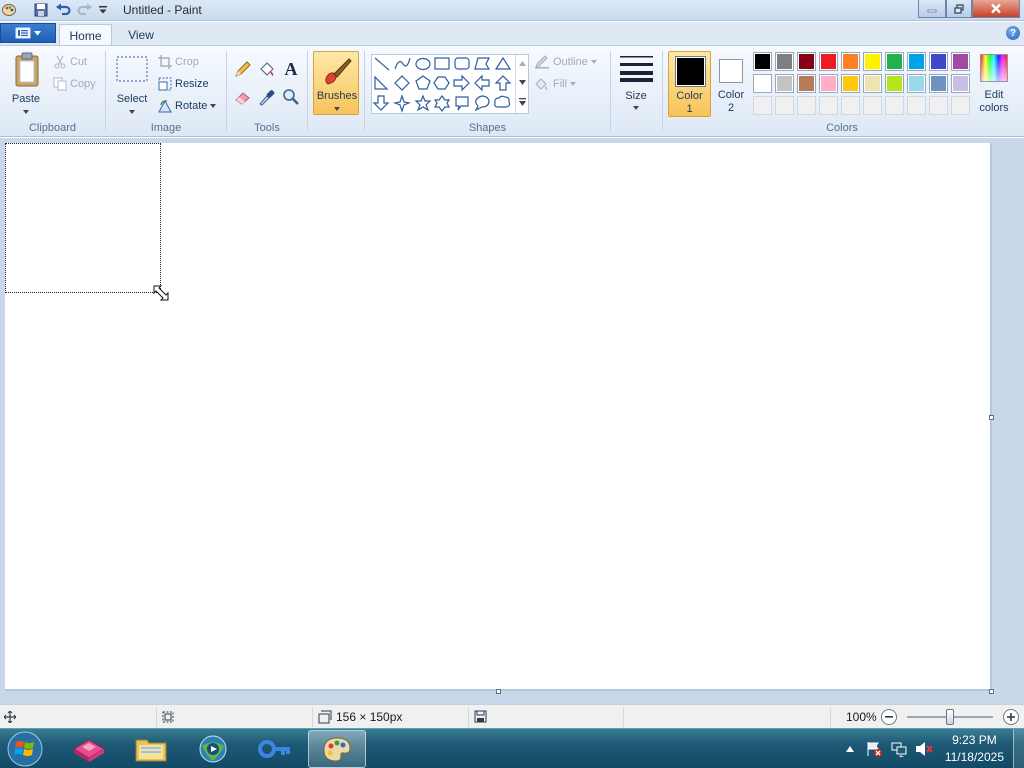  What do you see at coordinates (1011, 717) in the screenshot?
I see `zoom-in-button` at bounding box center [1011, 717].